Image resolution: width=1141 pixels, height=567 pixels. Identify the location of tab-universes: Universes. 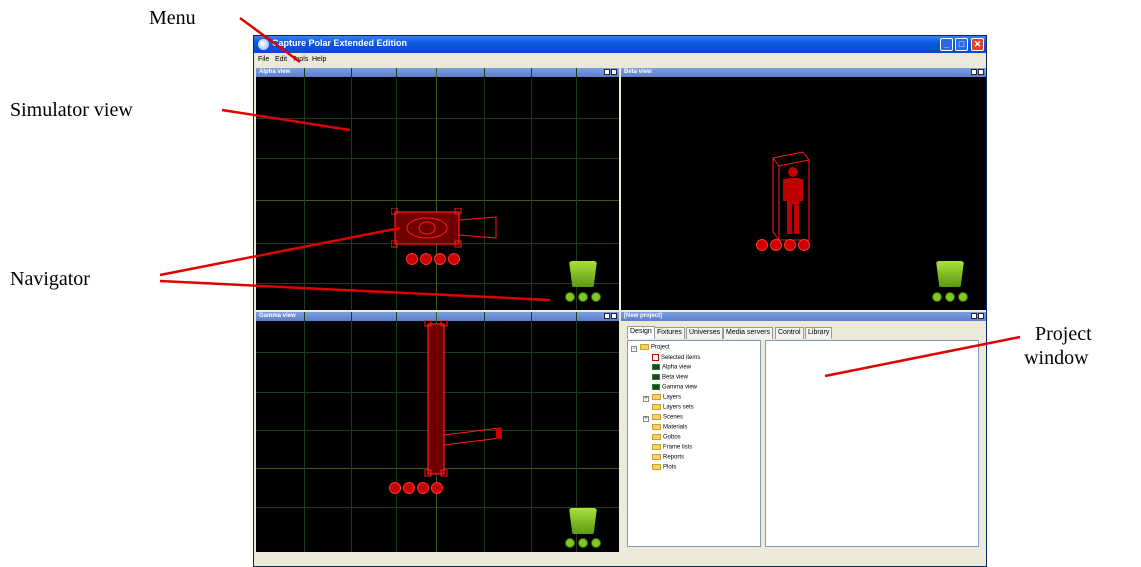
(705, 333).